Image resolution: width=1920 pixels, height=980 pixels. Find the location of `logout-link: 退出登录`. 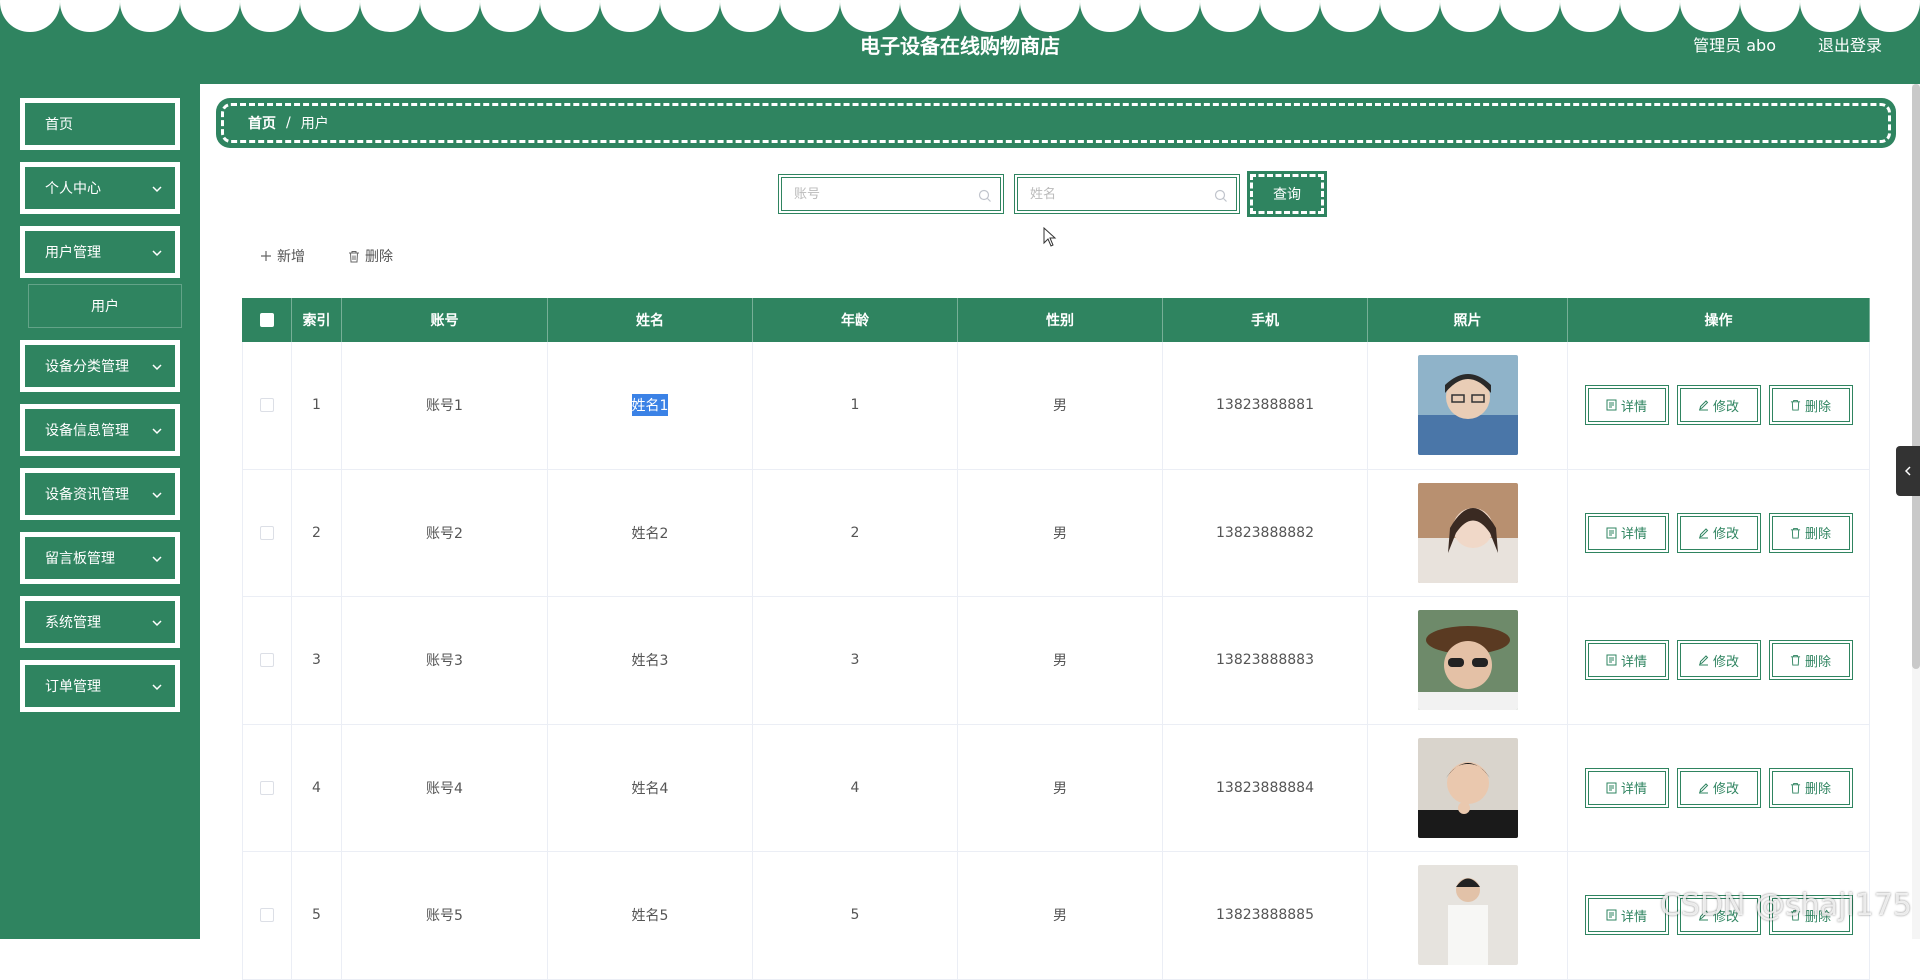

logout-link: 退出登录 is located at coordinates (1850, 44).